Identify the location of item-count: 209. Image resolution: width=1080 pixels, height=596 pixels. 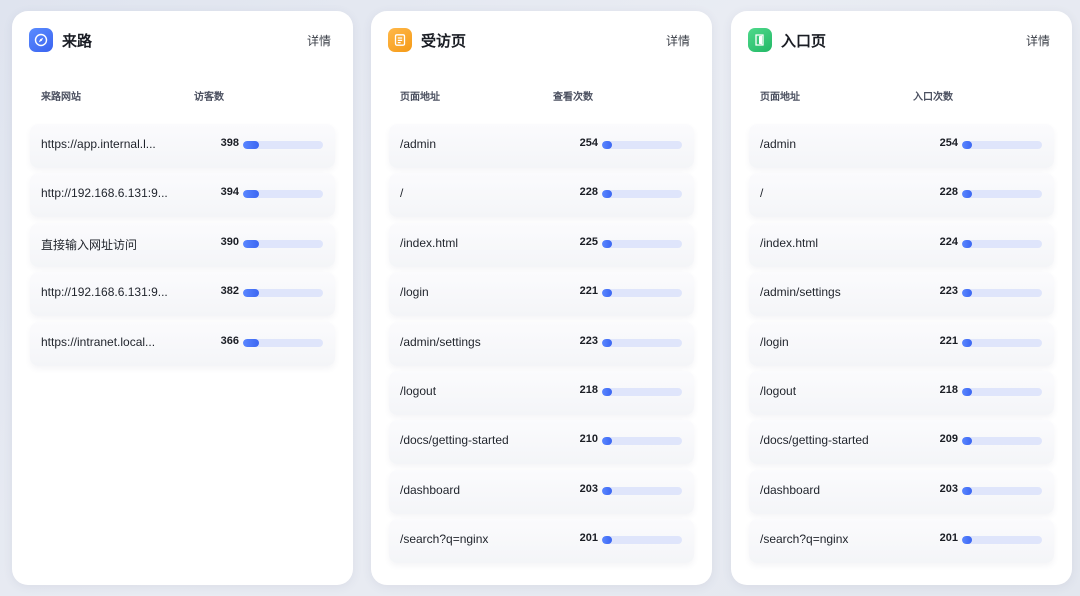
(948, 439).